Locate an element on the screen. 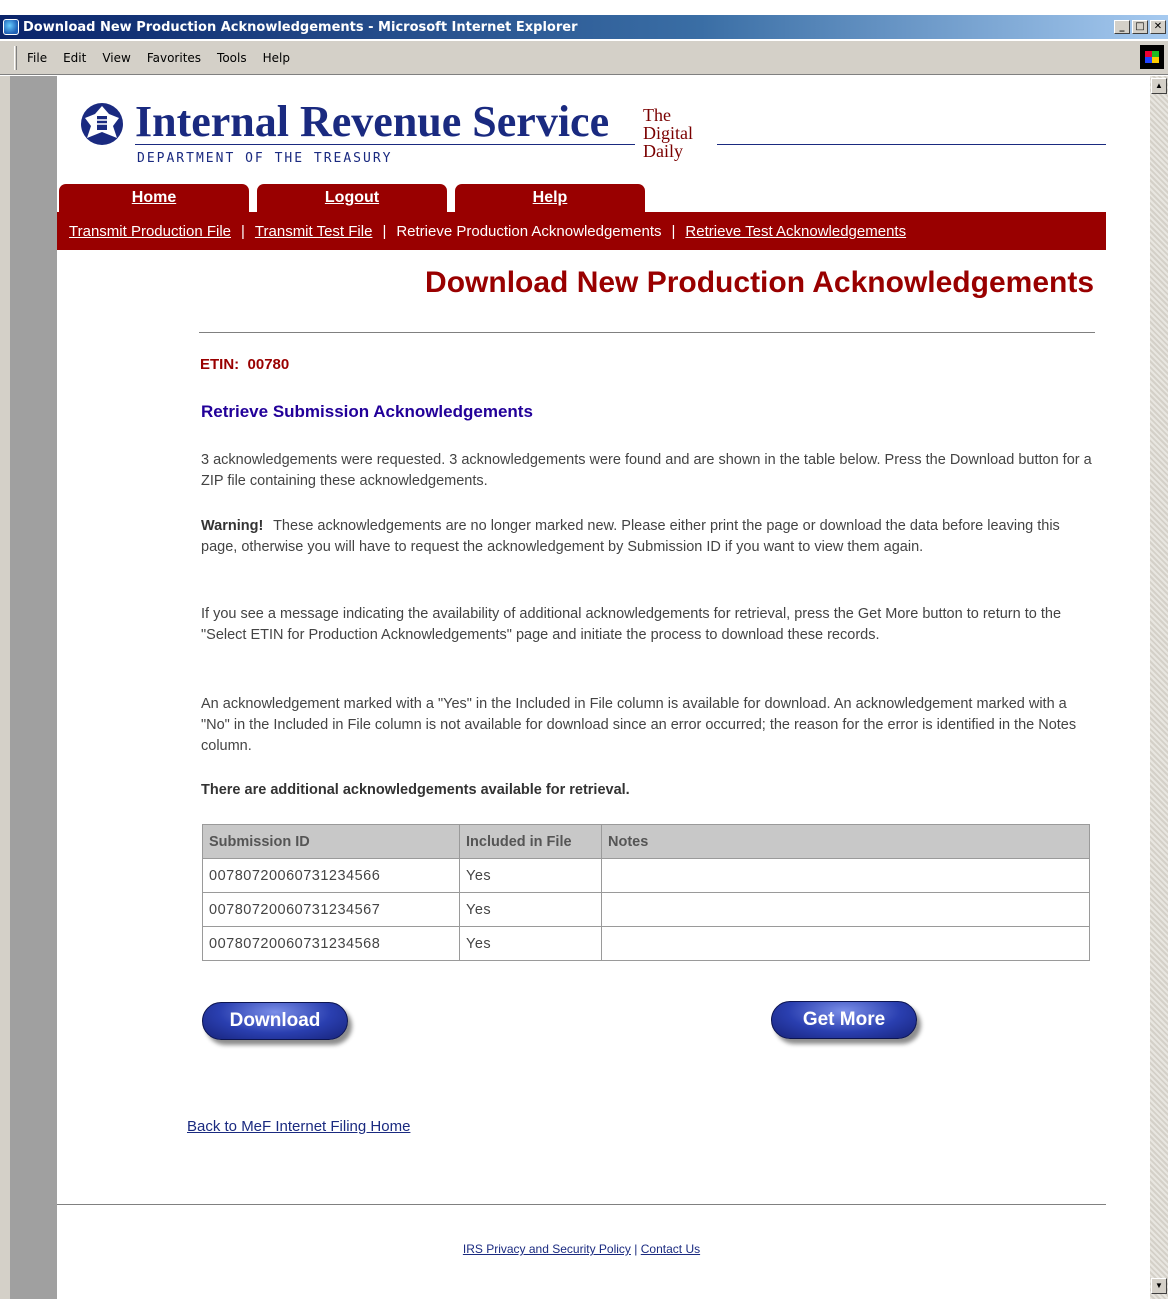 This screenshot has width=1168, height=1299. cell-submission-id: 00780720060731234567 is located at coordinates (331, 909).